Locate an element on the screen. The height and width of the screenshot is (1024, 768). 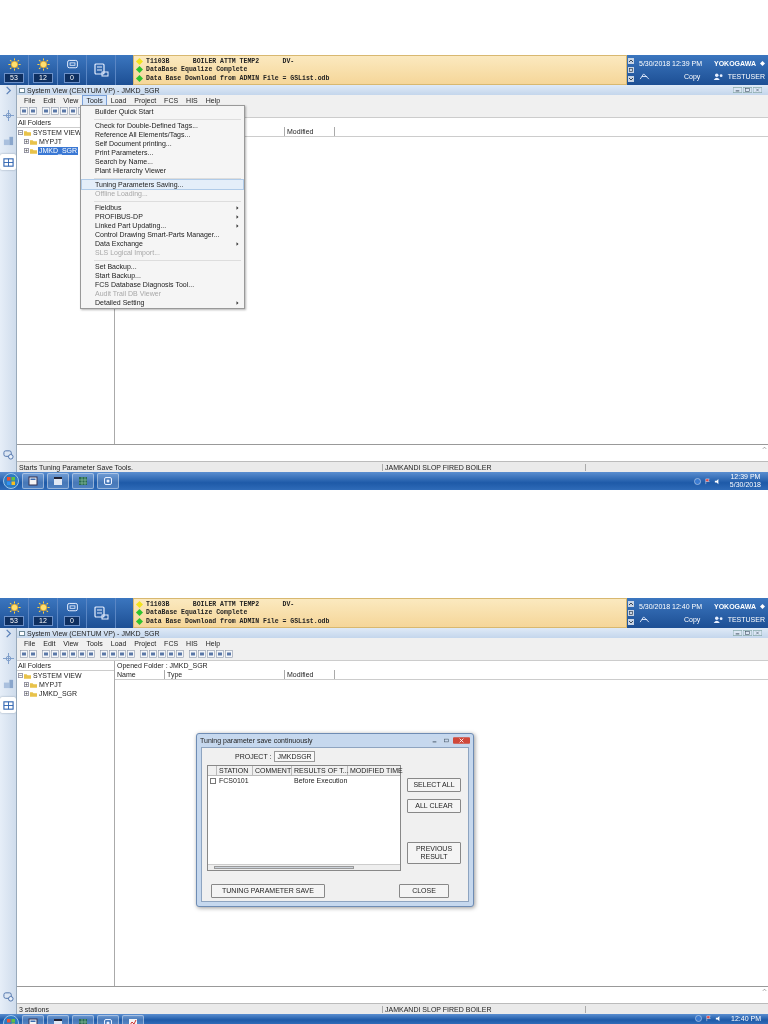
start-button is located at coordinates (11, 481).